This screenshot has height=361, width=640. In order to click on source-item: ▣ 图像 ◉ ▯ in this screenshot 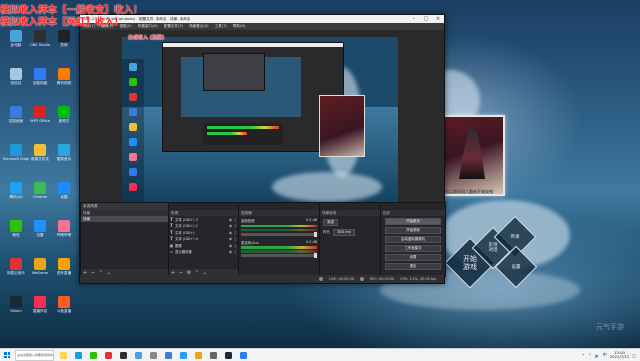, I will do `click(203, 245)`.